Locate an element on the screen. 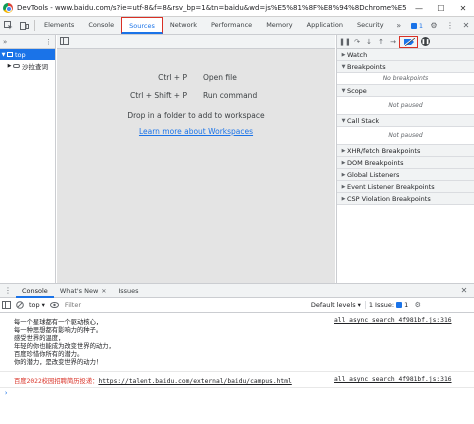  console-settings-gear-icon: ⚙ is located at coordinates (417, 305).